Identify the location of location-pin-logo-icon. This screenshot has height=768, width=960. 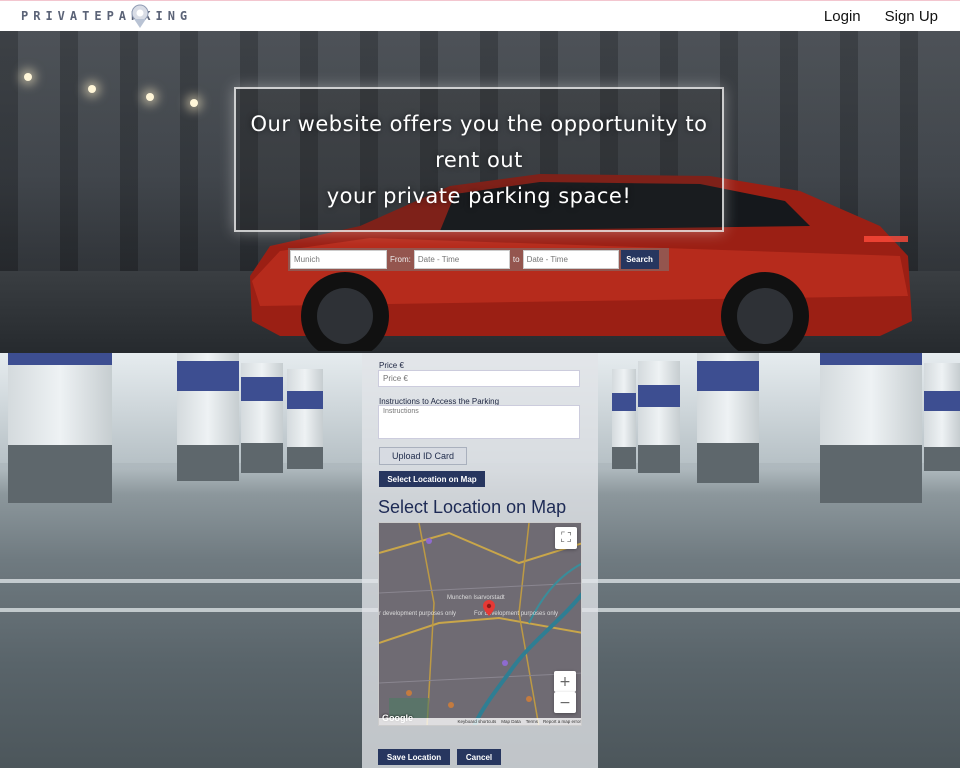
(140, 16).